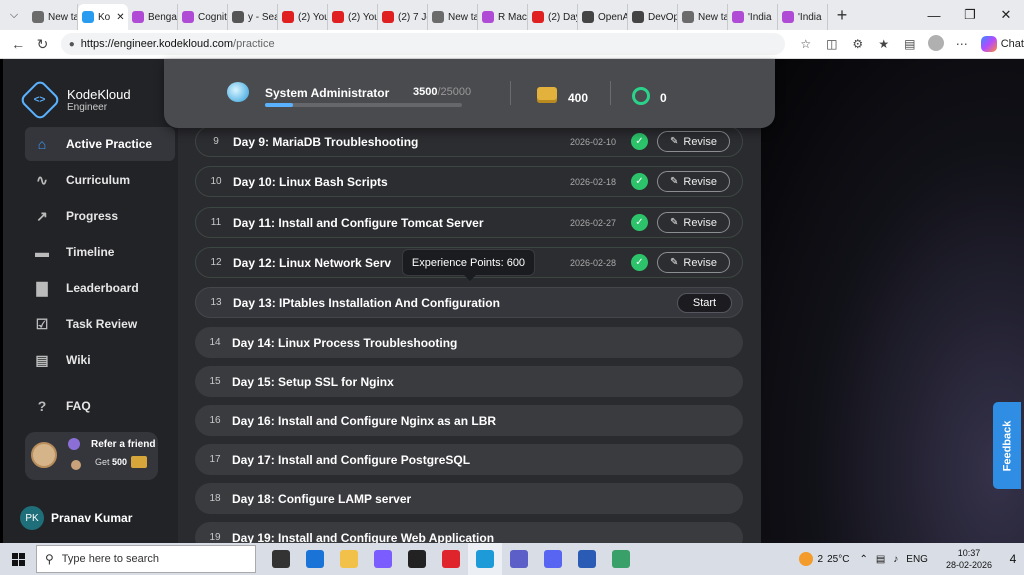 The height and width of the screenshot is (575, 1024). What do you see at coordinates (603, 17) in the screenshot?
I see `browser-tab: OpenA` at bounding box center [603, 17].